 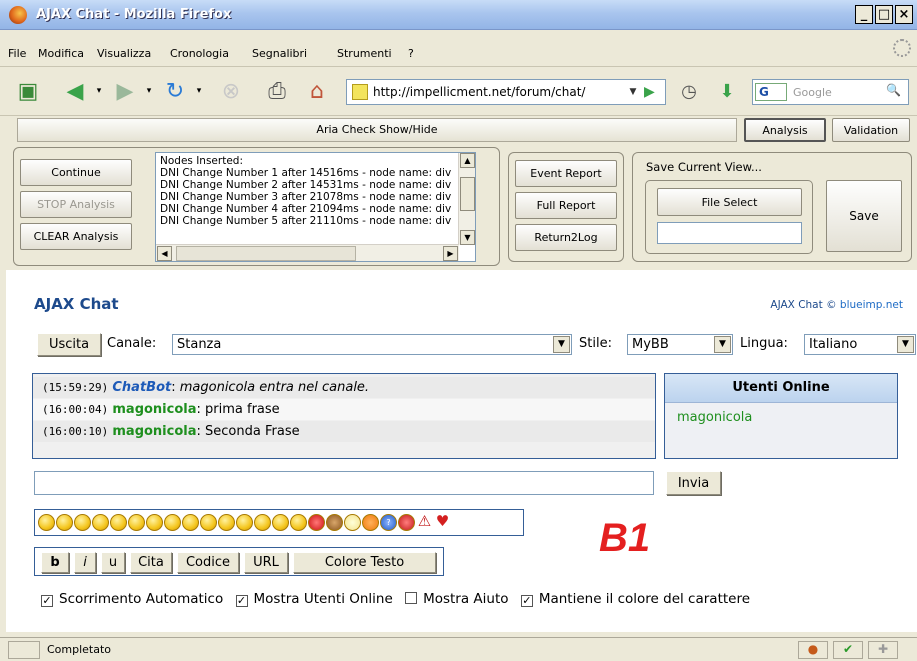 What do you see at coordinates (450, 253) in the screenshot?
I see `scroll-right-icon: ▶` at bounding box center [450, 253].